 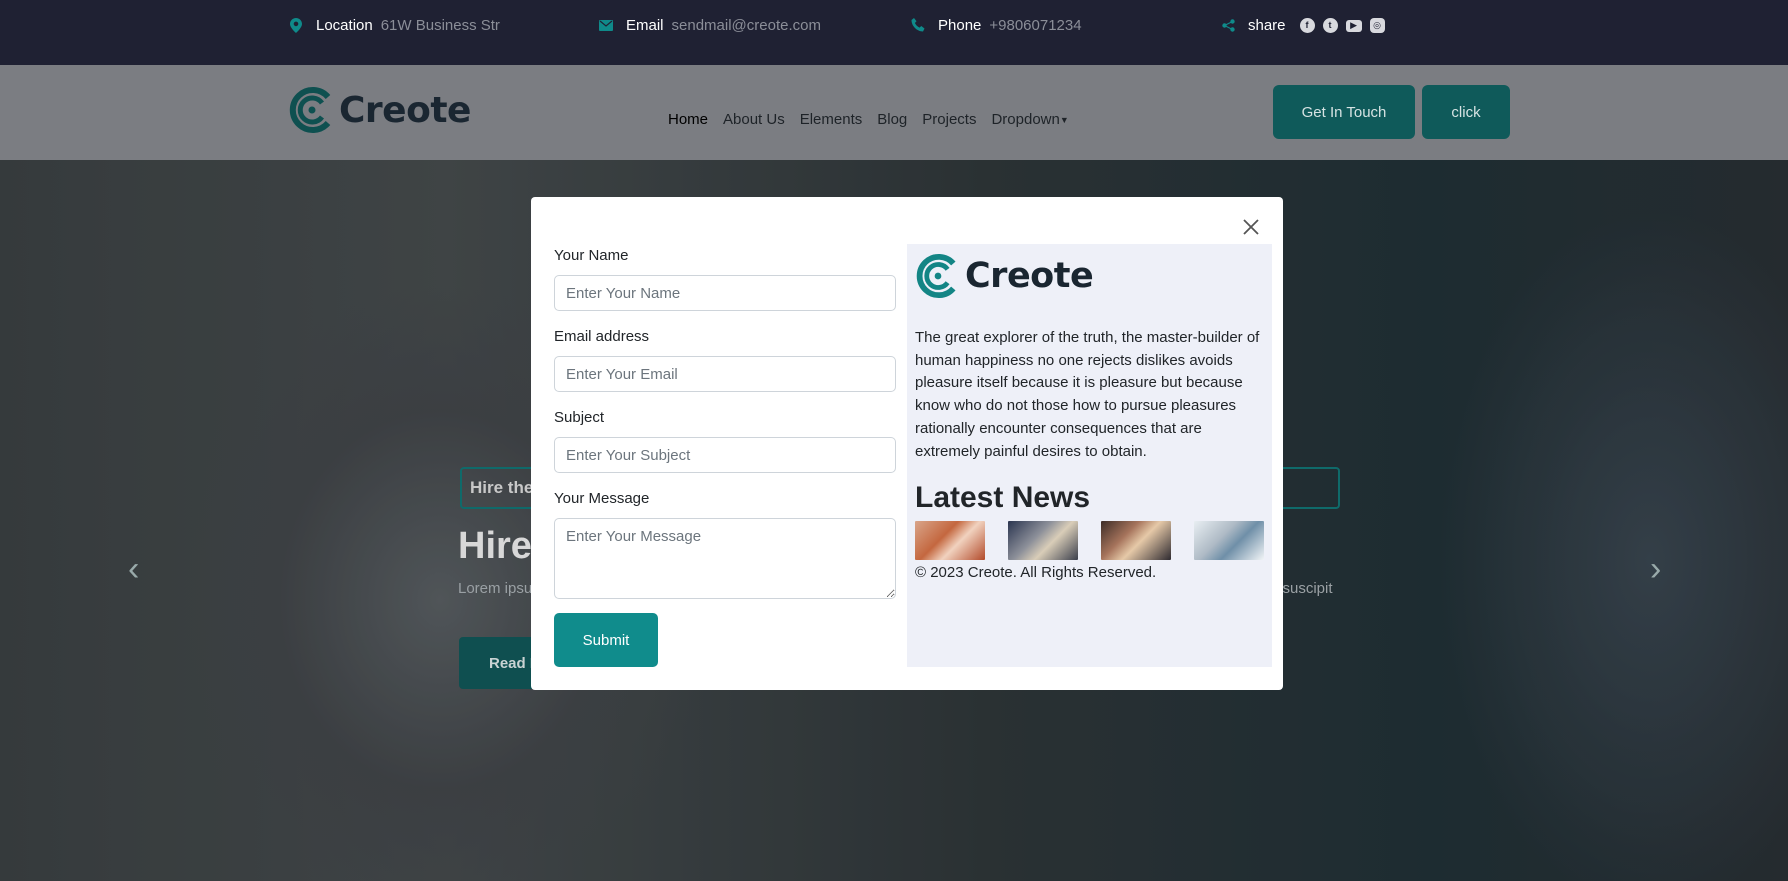 What do you see at coordinates (1342, 25) in the screenshot?
I see `social-links: f t ▶ ◎` at bounding box center [1342, 25].